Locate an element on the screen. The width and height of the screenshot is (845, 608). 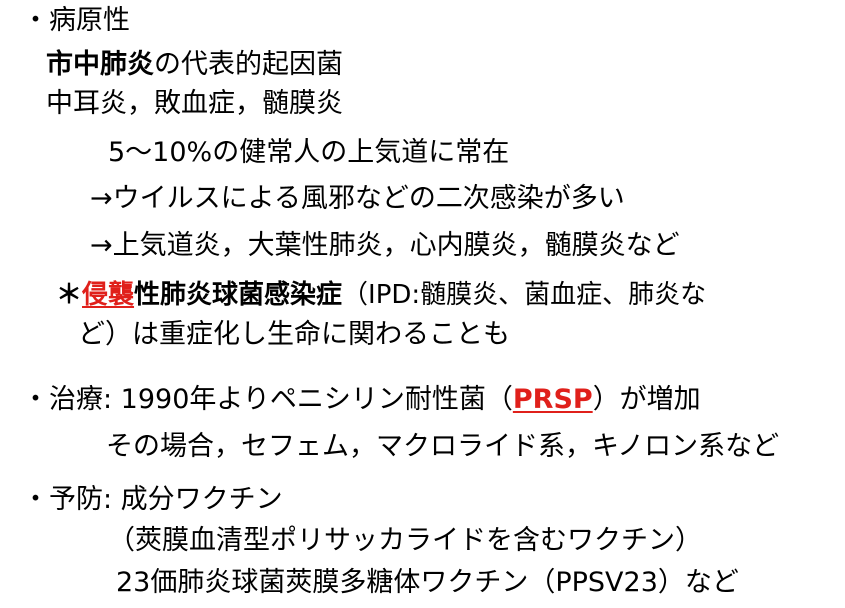
invasive-highlight: 侵襲 is located at coordinates (108, 295).